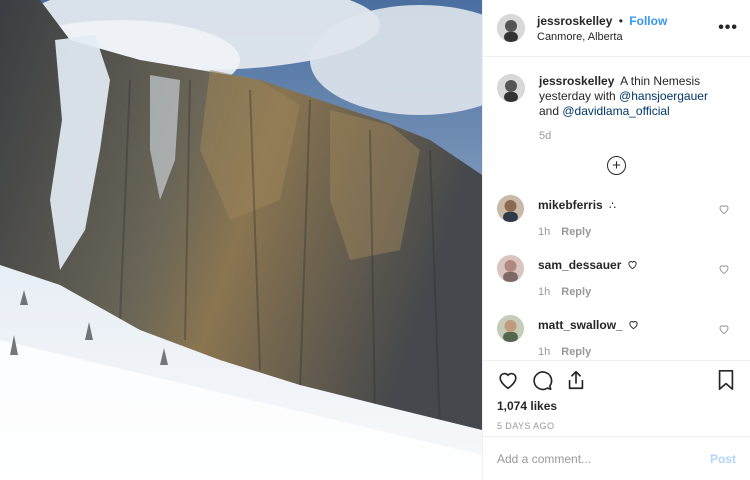 The image size is (750, 480). Describe the element at coordinates (603, 458) in the screenshot. I see `add-comment-input` at that location.